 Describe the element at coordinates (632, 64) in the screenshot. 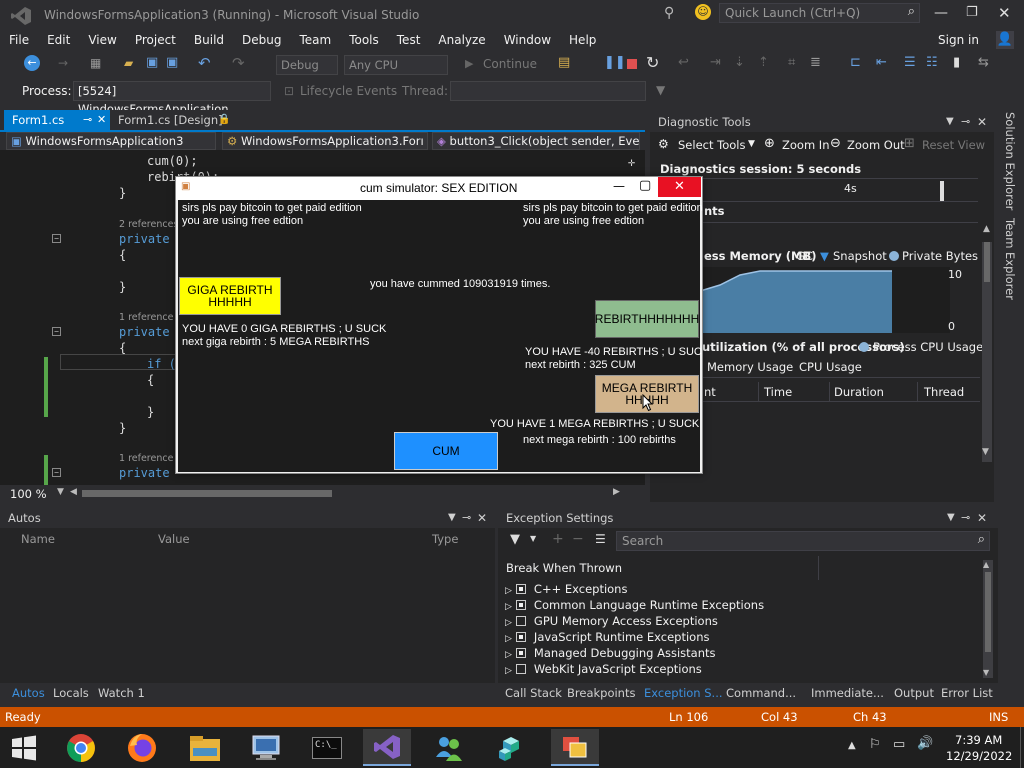

I see `stop-icon` at that location.